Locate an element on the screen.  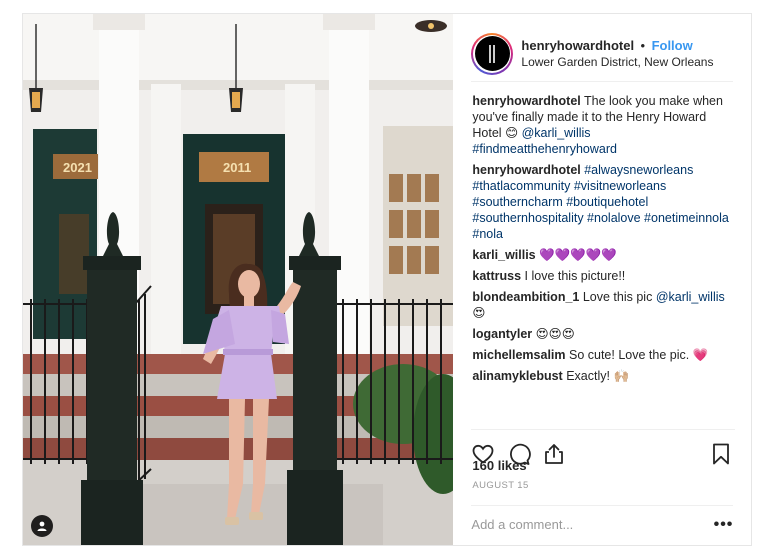
list-item: alinamyklebust Exactly! 🙌🏼 is located at coordinates (603, 376).